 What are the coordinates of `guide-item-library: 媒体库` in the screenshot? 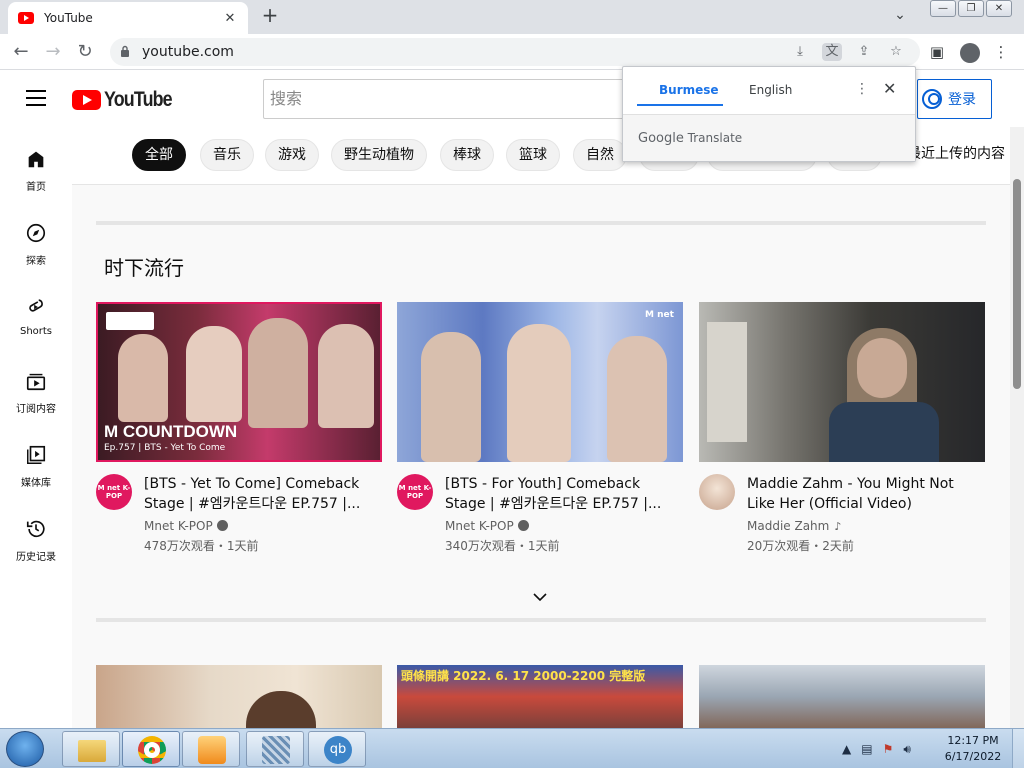 It's located at (36, 473).